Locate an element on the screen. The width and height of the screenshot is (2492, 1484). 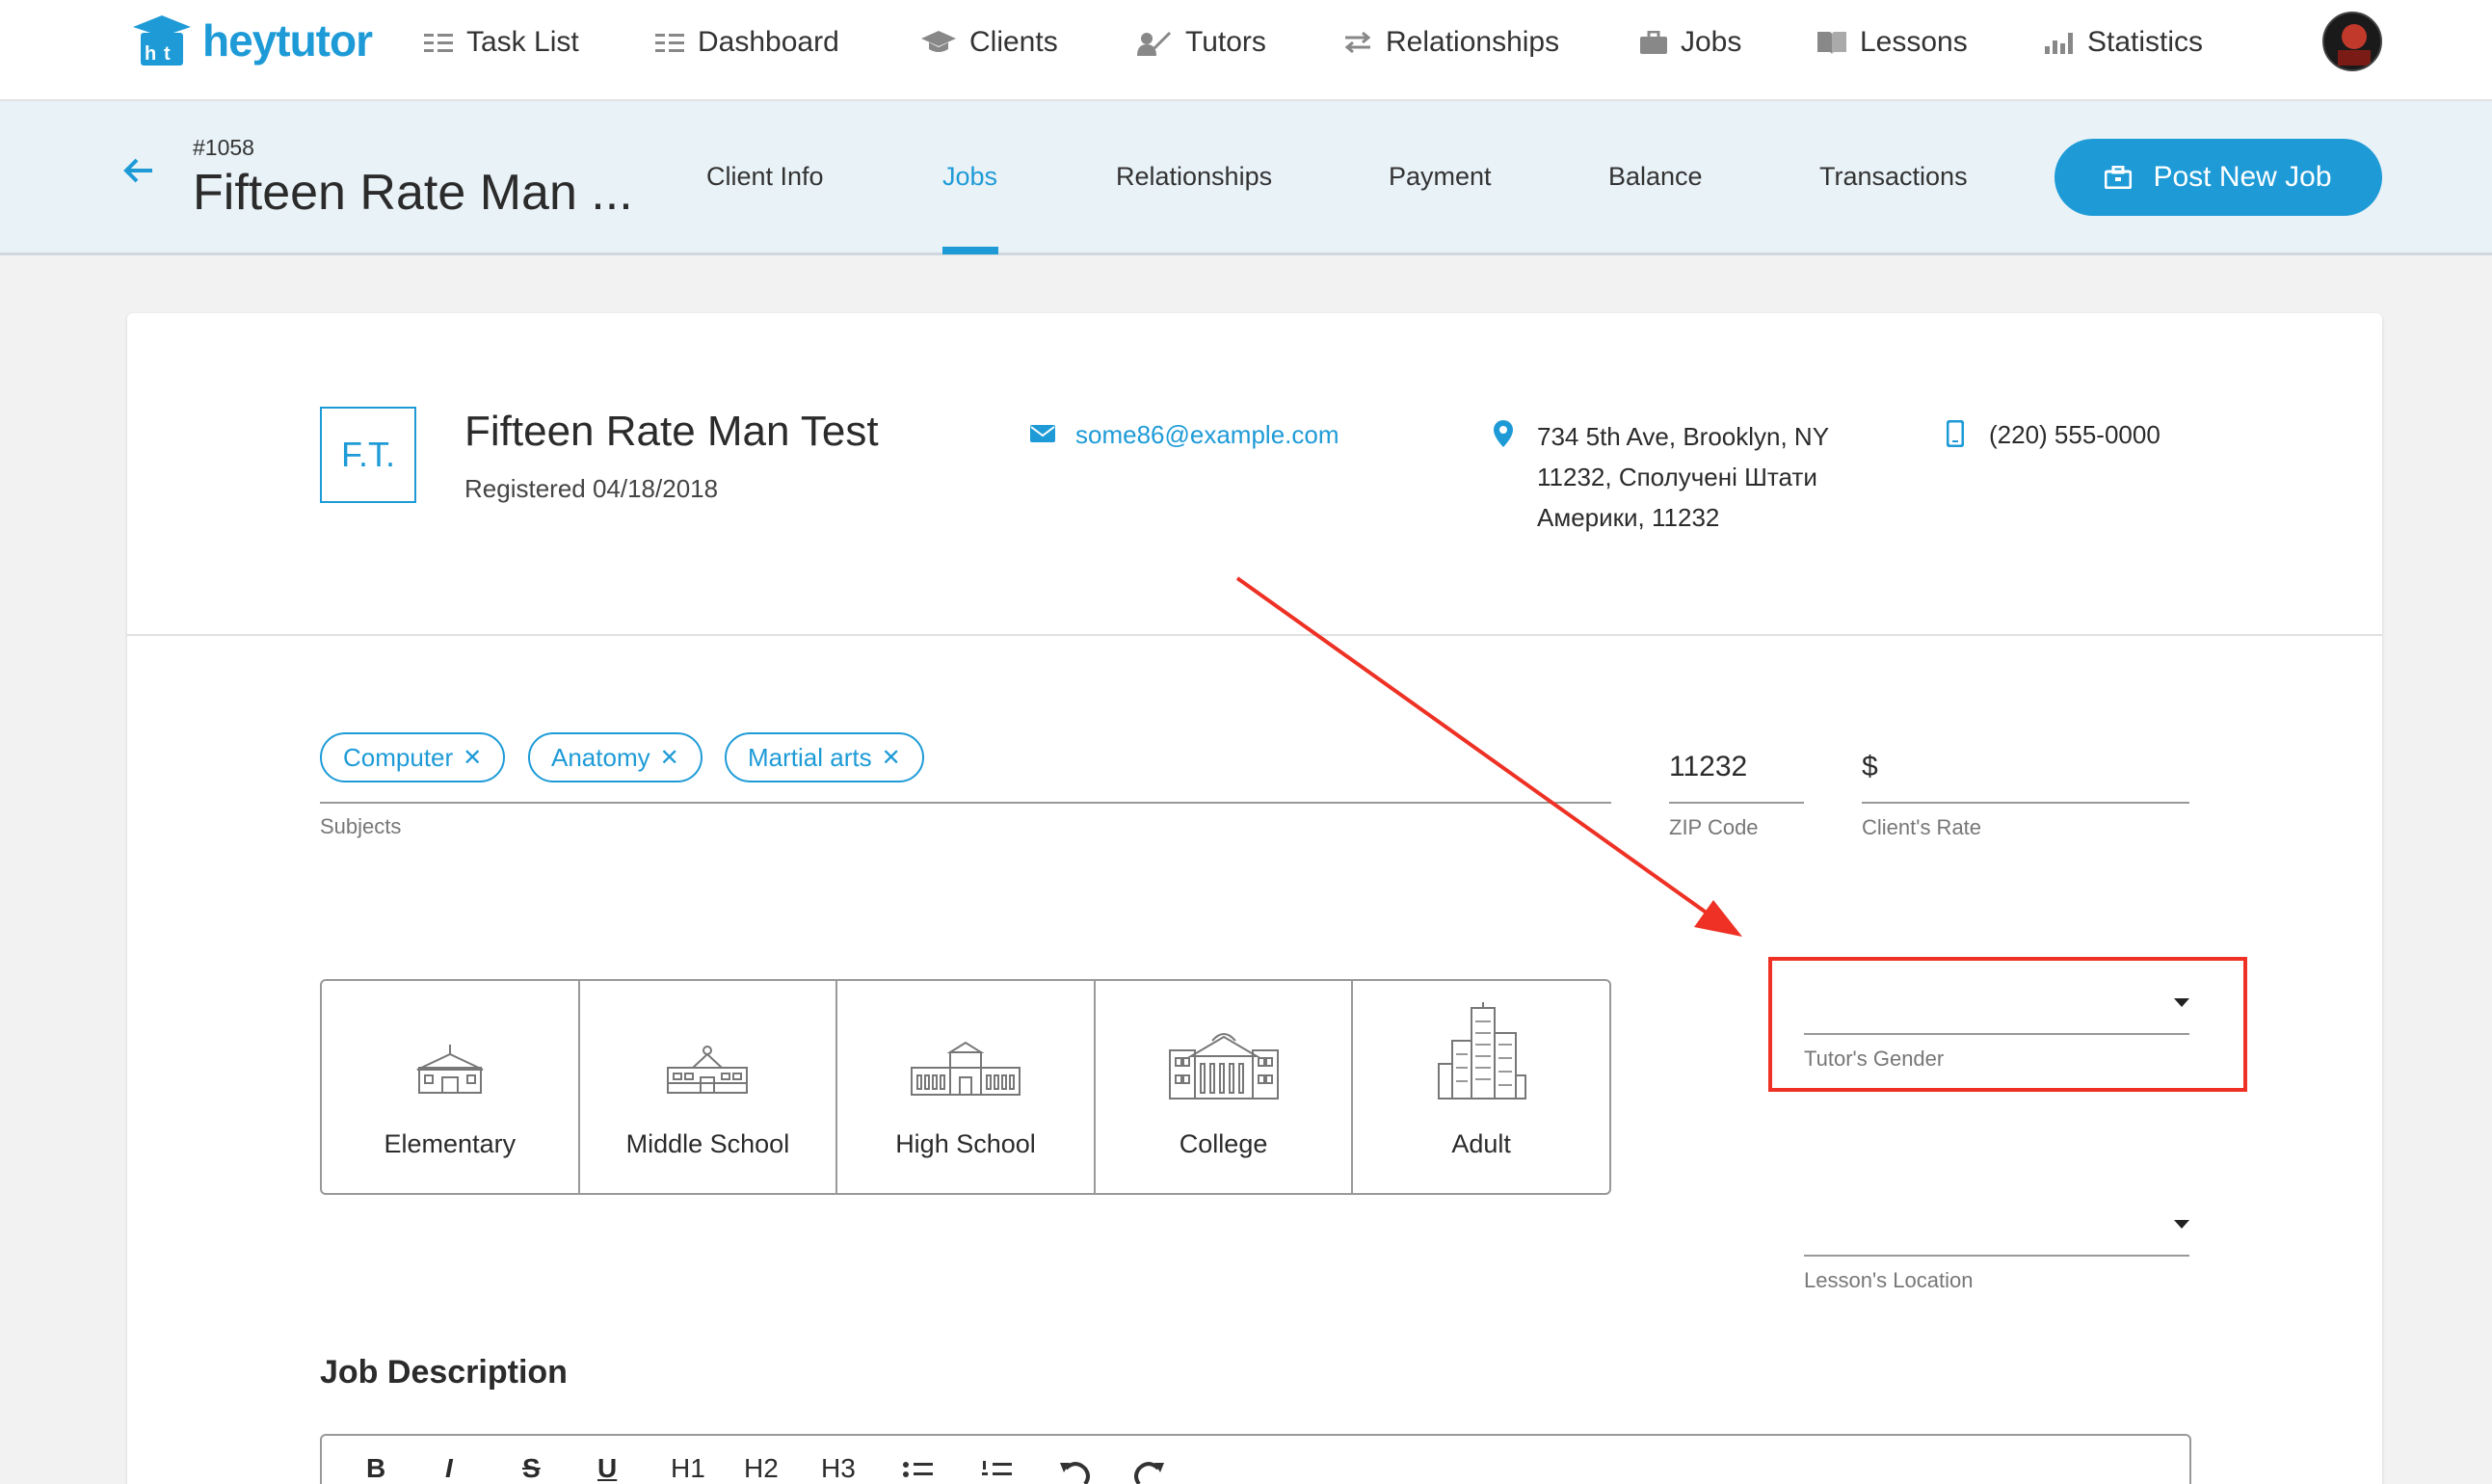
nav-statistics: Statistics is located at coordinates (2124, 42).